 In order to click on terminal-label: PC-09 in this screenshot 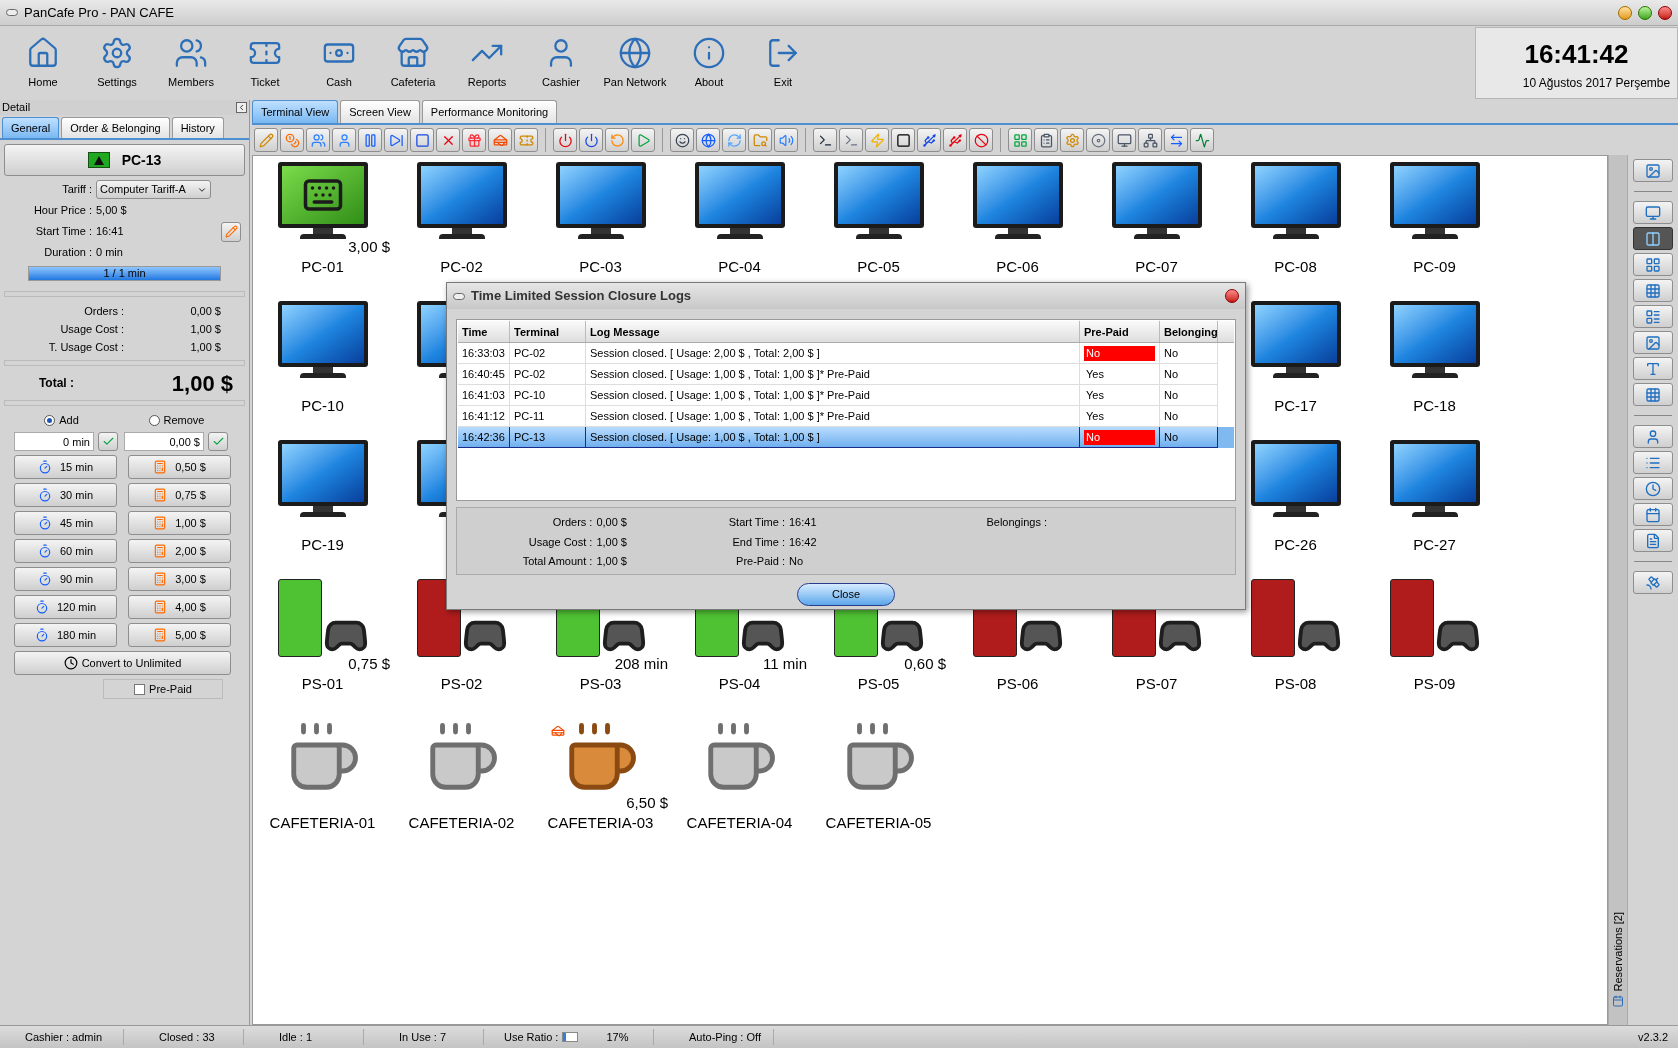, I will do `click(1434, 267)`.